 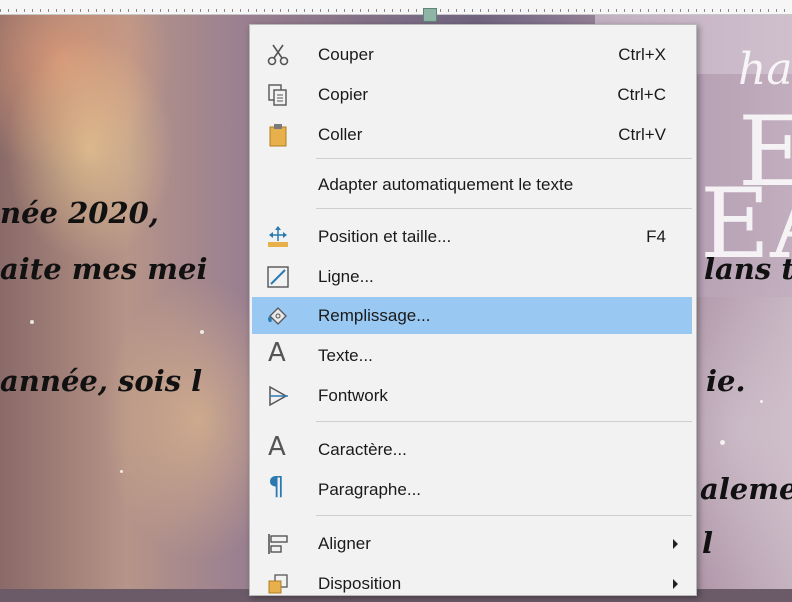 I want to click on menu-item-shortcut: Ctrl+V, so click(x=642, y=134).